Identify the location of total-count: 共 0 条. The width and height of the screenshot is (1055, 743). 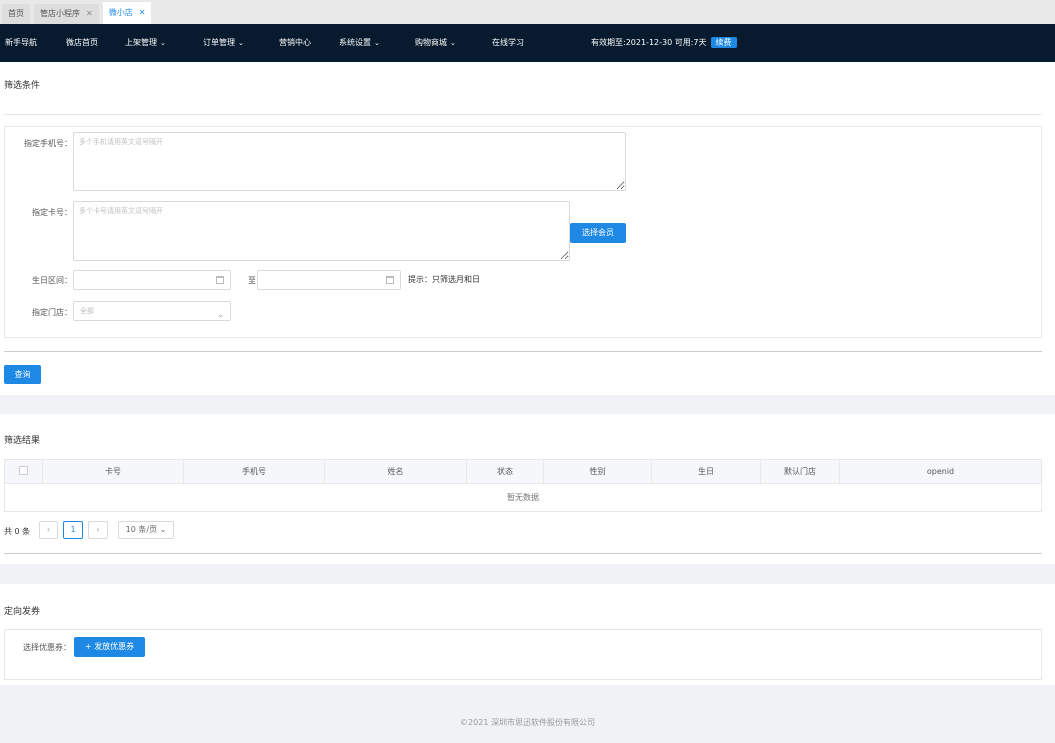
(17, 531).